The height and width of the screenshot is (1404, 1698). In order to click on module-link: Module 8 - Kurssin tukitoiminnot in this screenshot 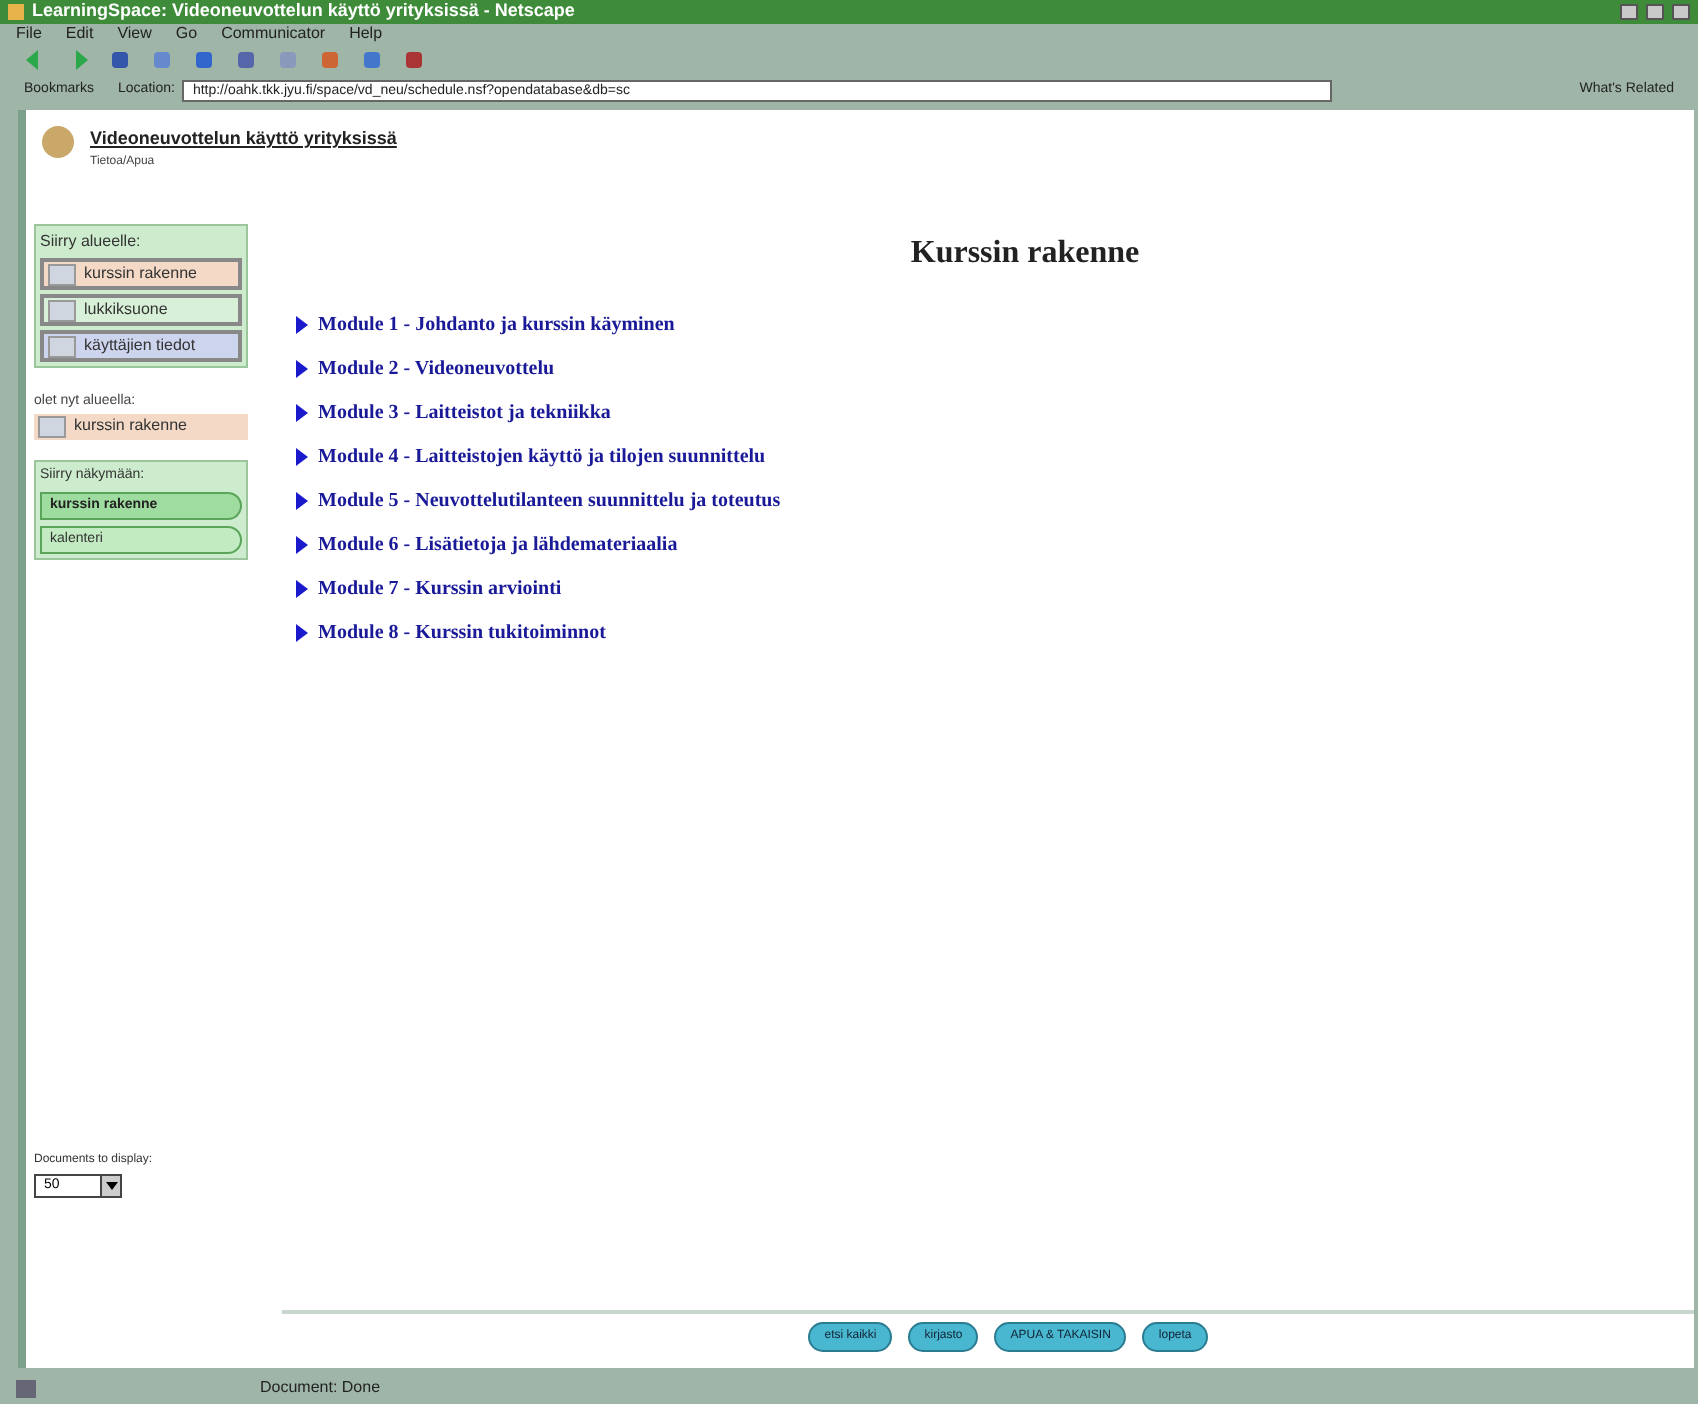, I will do `click(462, 633)`.